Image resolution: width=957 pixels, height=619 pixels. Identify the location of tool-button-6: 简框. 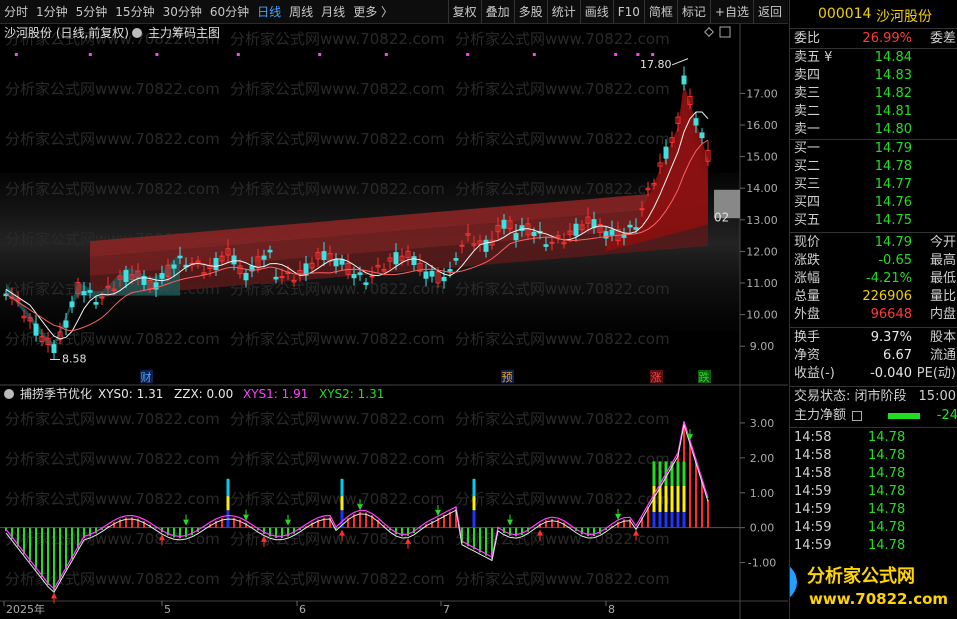
(660, 12).